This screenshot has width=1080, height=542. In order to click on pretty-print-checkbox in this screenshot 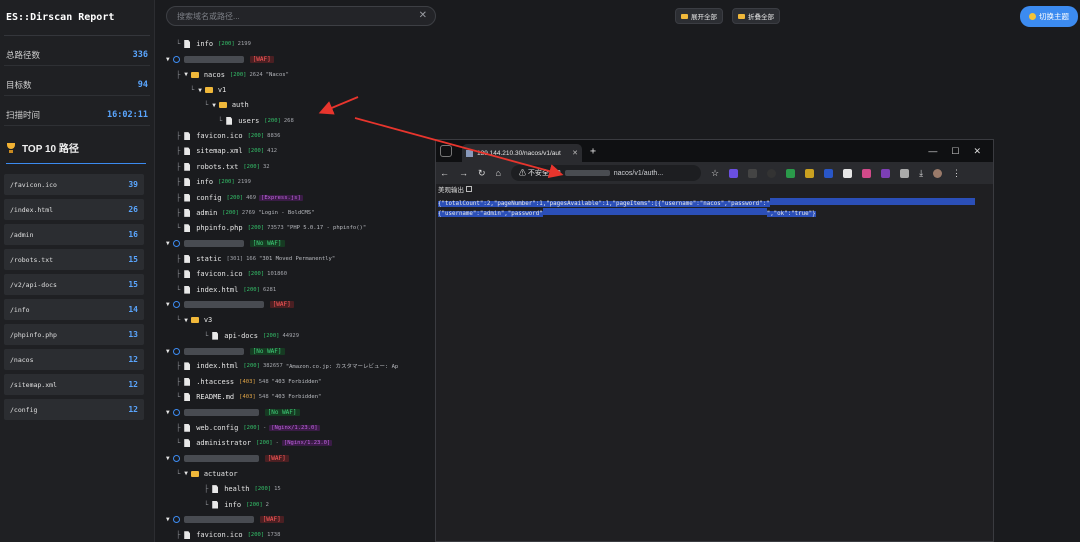, I will do `click(469, 189)`.